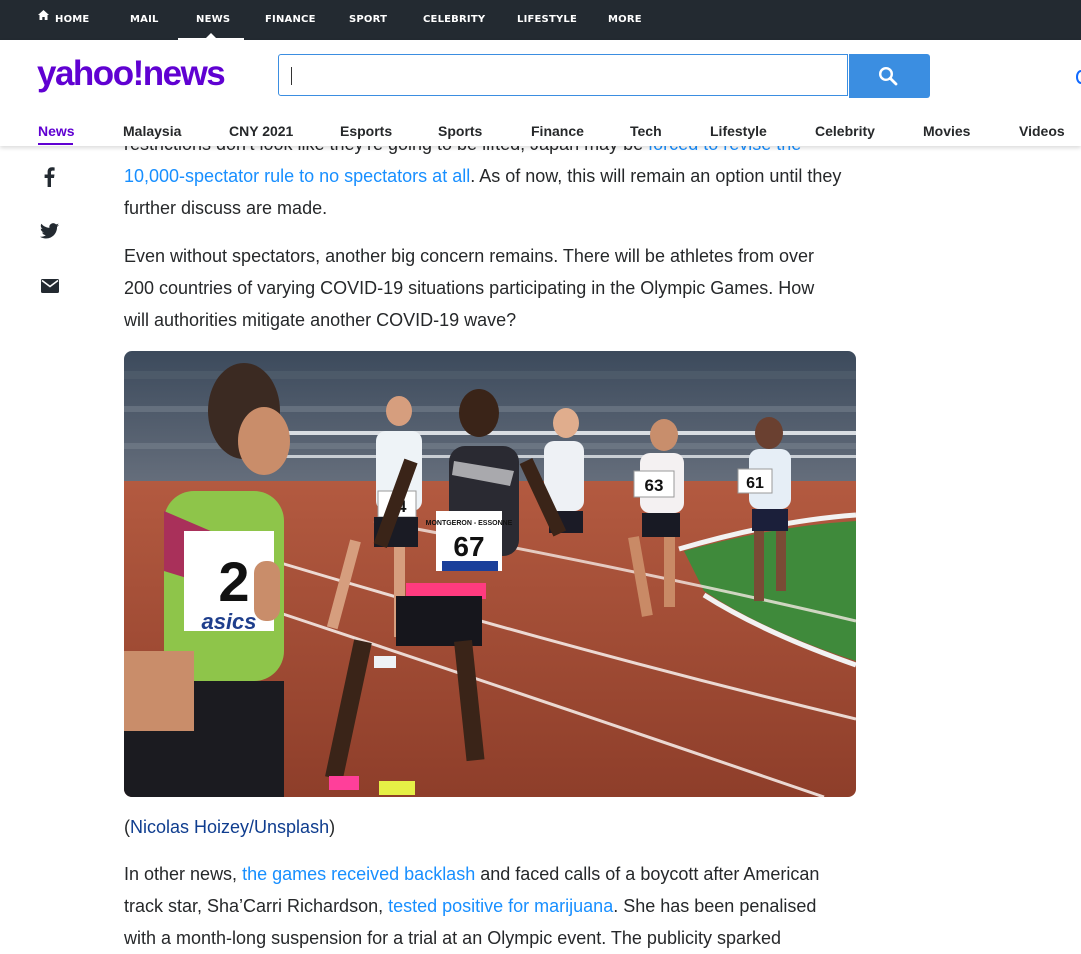  I want to click on article-text: In other news,, so click(183, 874).